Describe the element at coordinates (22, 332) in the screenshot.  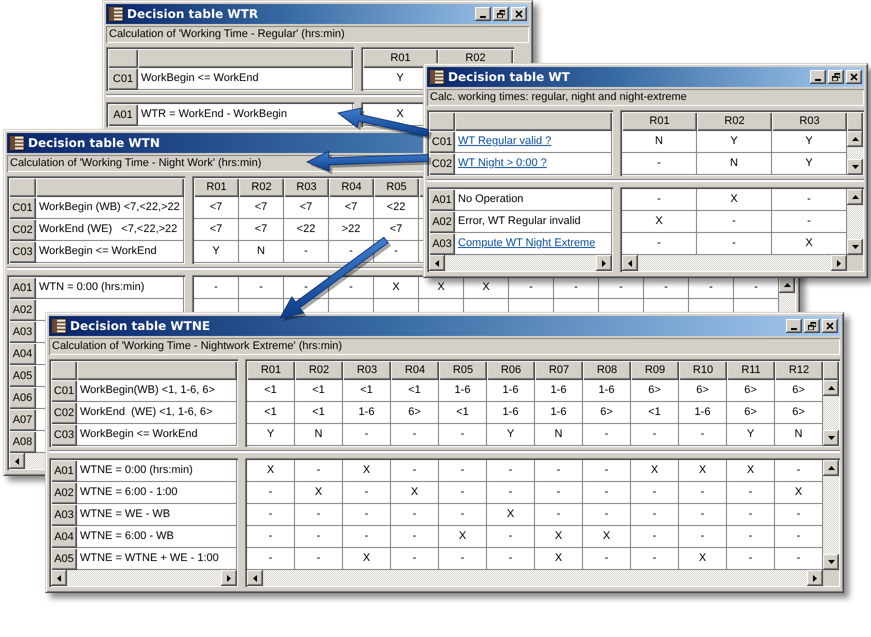
I see `row-header: A03` at that location.